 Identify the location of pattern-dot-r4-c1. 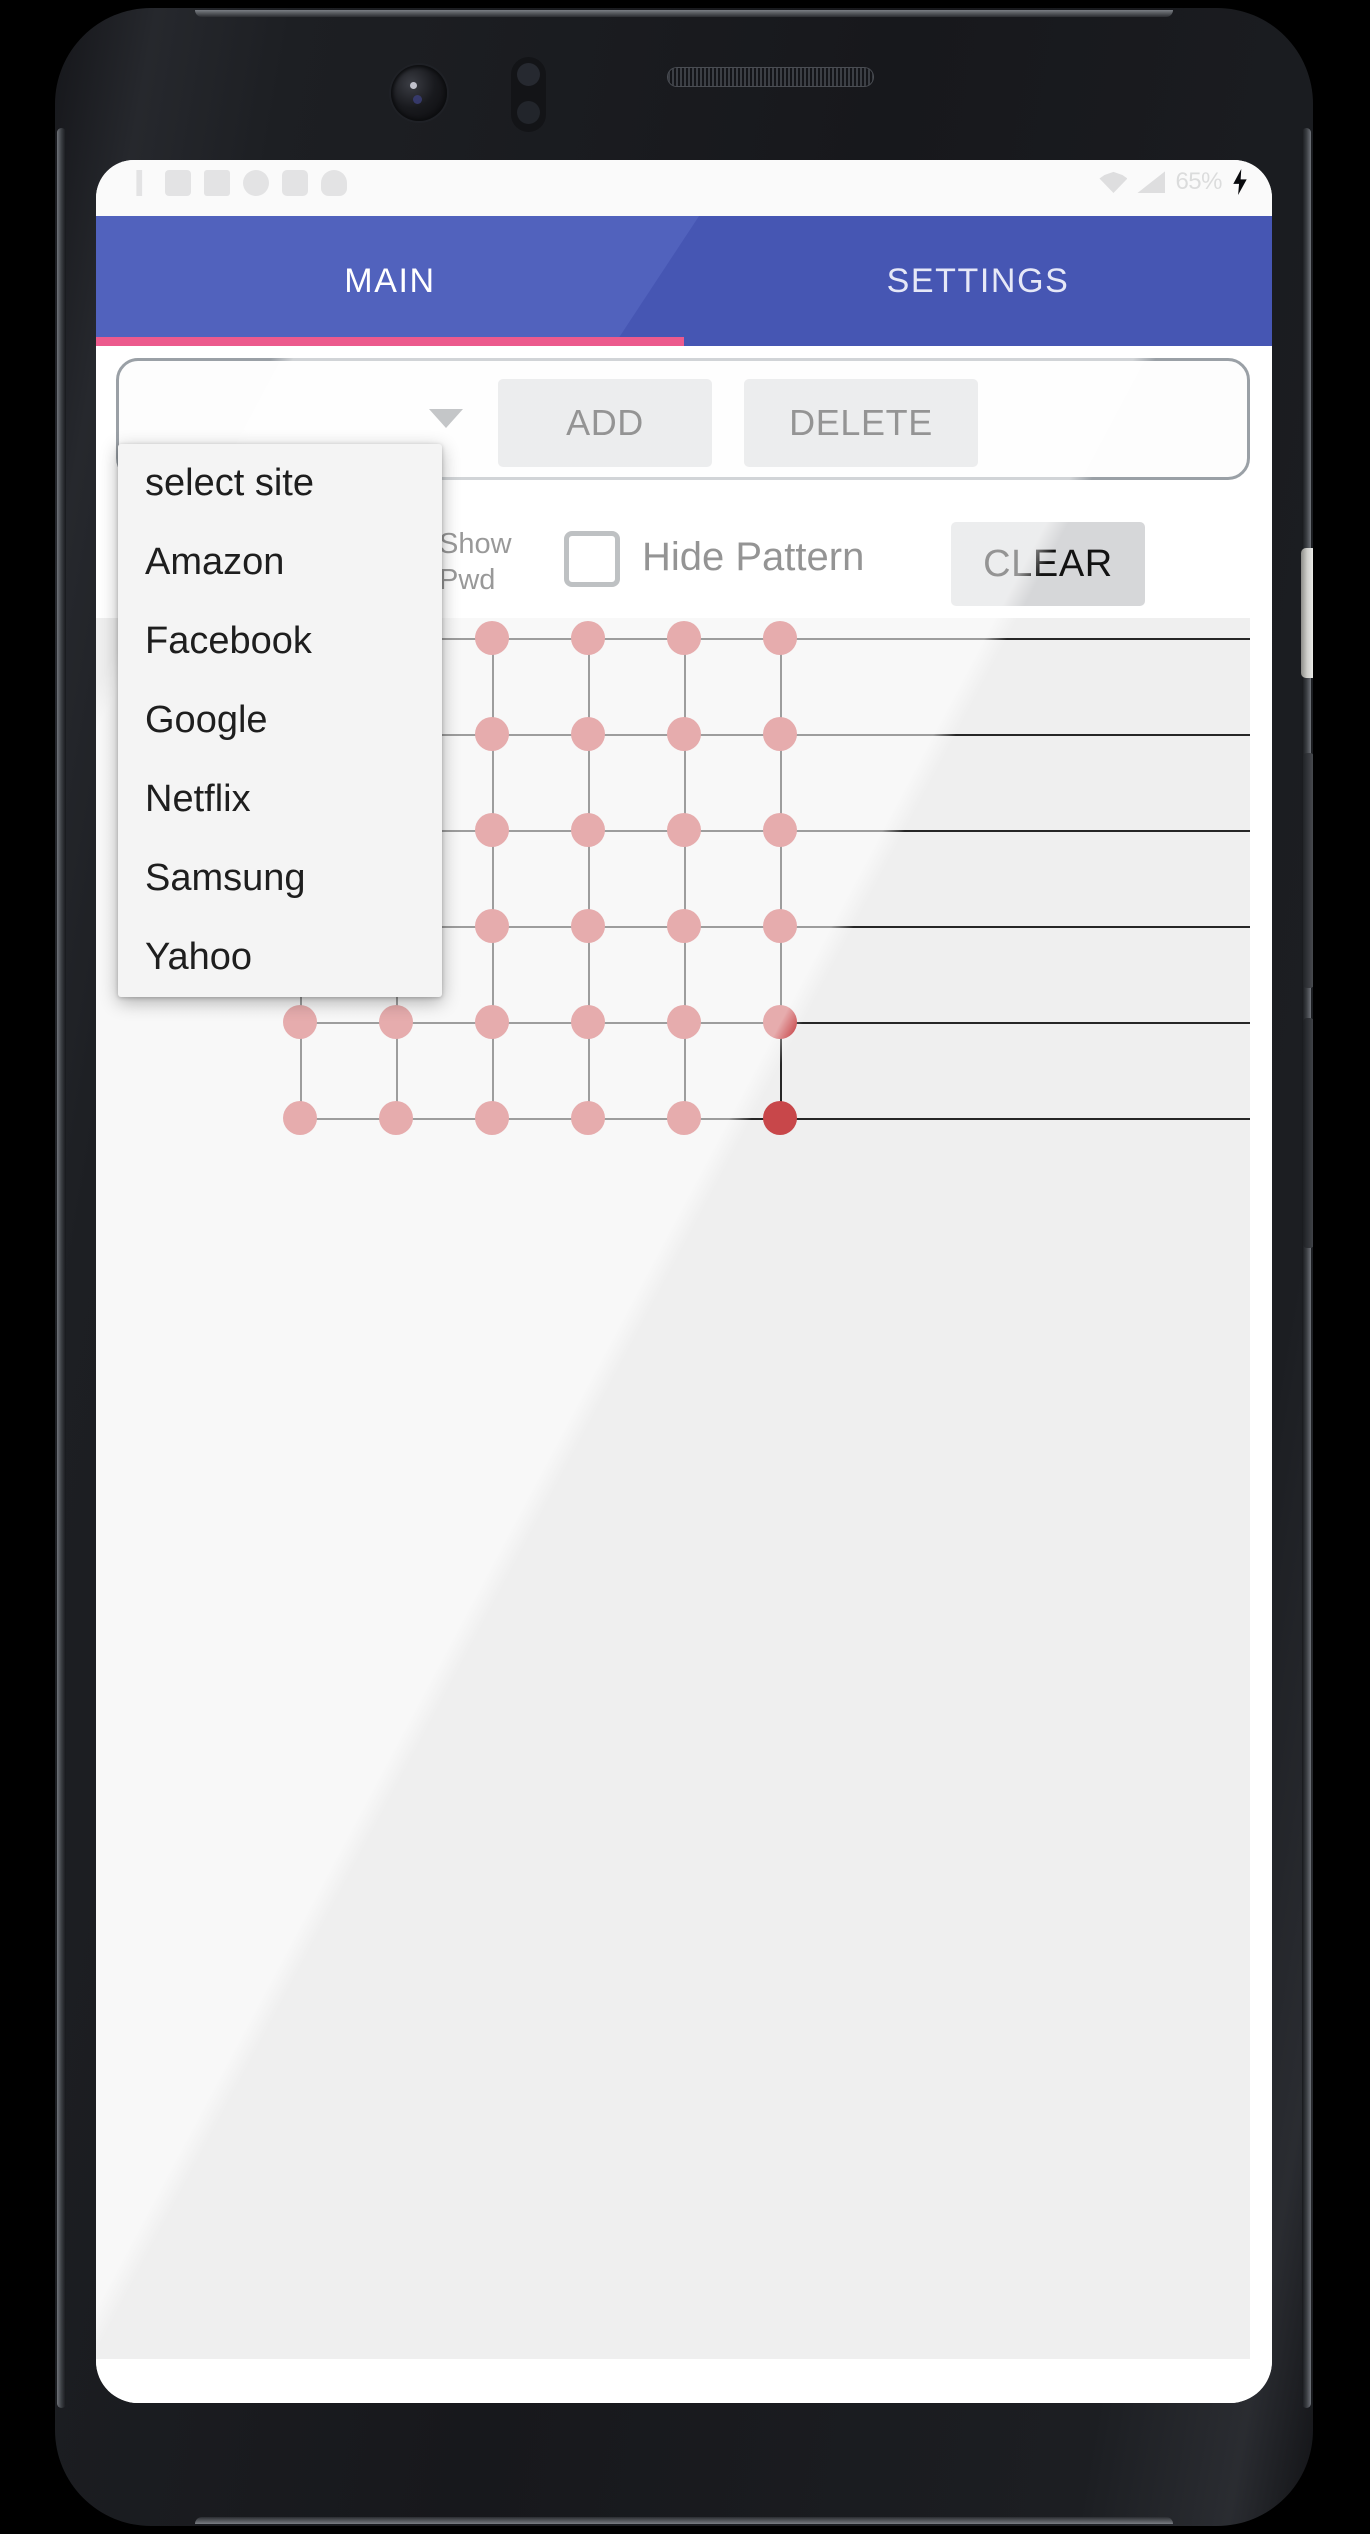
(396, 1022).